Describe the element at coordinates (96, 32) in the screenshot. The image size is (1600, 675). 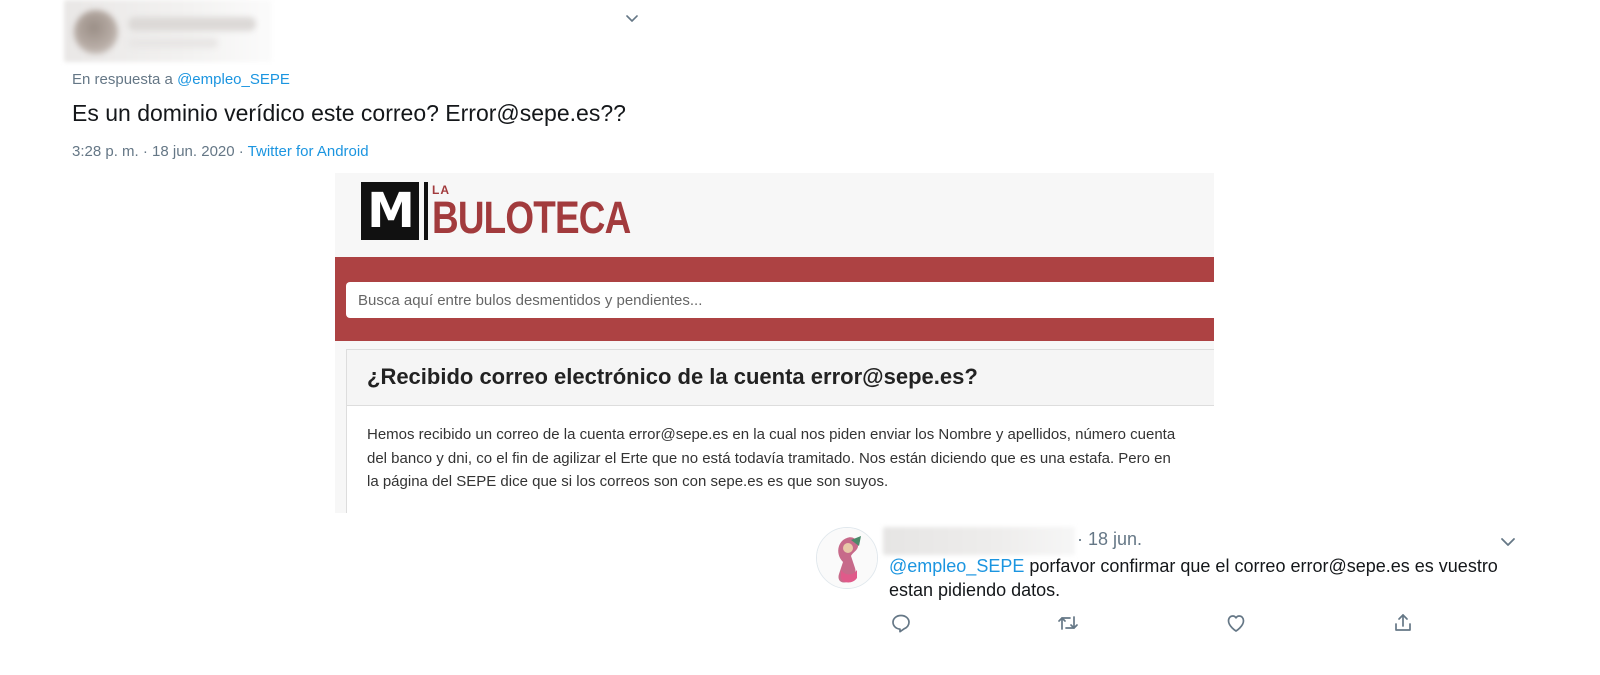
I see `blurred-avatar` at that location.